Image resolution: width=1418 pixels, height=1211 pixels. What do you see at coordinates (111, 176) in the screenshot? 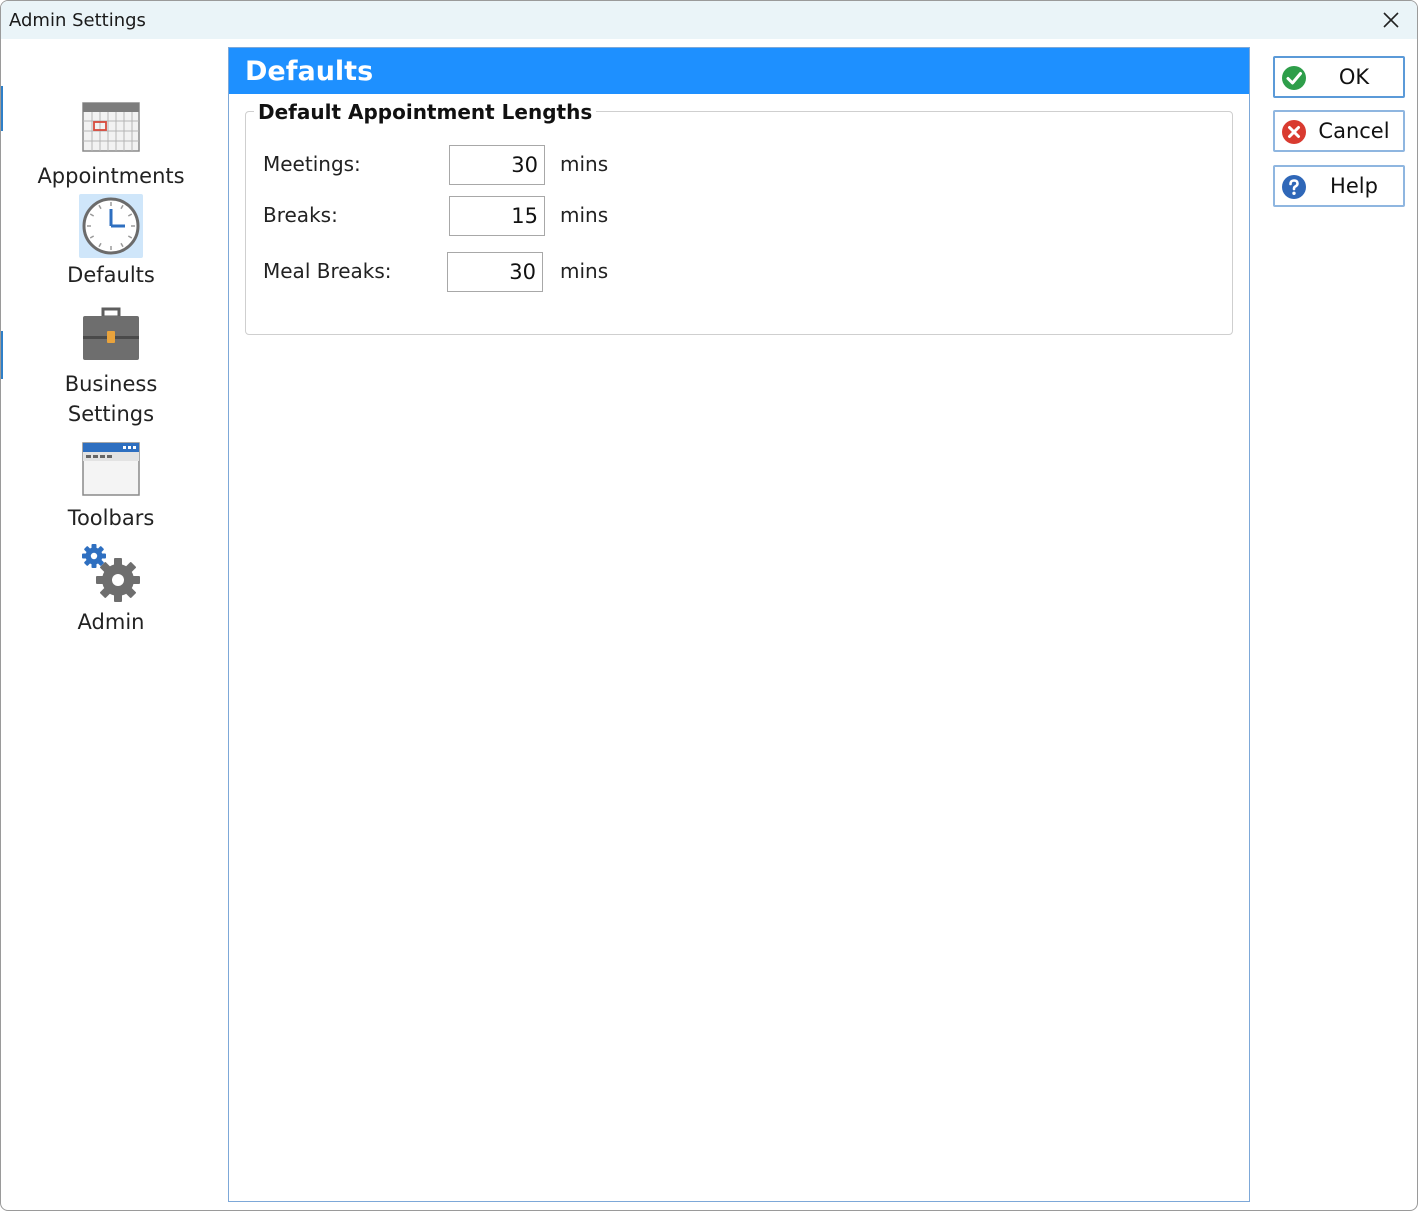
I see `nav-label-appointments: Appointments` at bounding box center [111, 176].